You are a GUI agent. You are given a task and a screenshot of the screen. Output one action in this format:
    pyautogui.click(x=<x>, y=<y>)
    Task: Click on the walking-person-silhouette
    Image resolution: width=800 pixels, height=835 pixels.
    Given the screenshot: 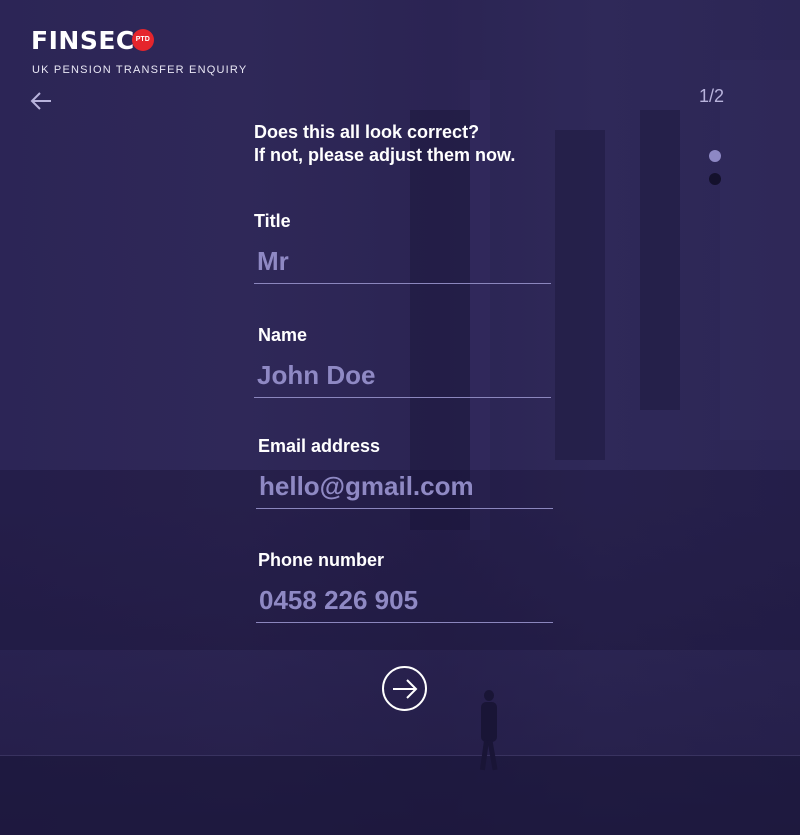 What is the action you would take?
    pyautogui.click(x=489, y=730)
    